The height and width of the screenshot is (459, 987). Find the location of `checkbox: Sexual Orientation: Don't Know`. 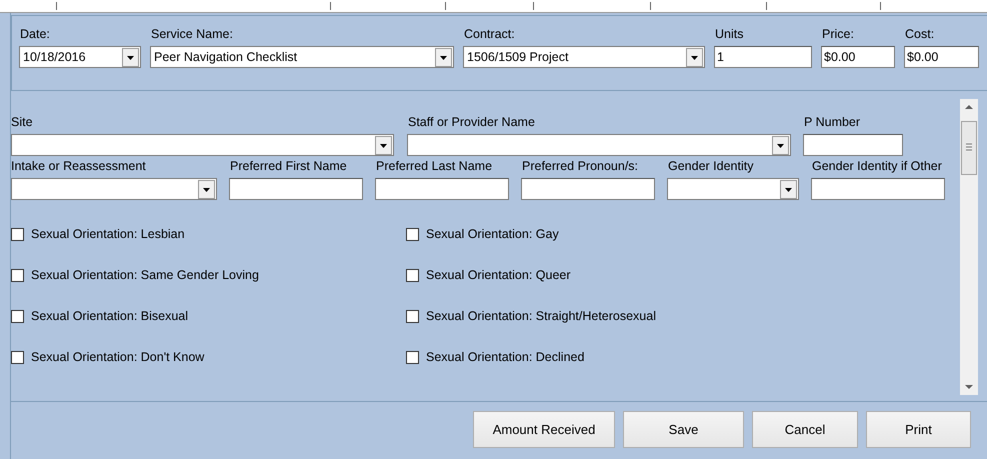

checkbox: Sexual Orientation: Don't Know is located at coordinates (208, 357).